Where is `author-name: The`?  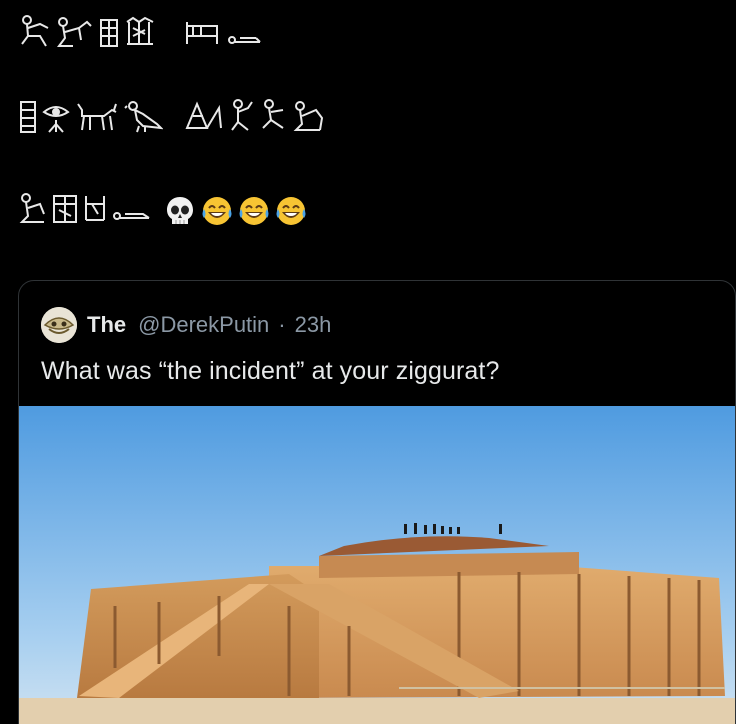 author-name: The is located at coordinates (106, 325).